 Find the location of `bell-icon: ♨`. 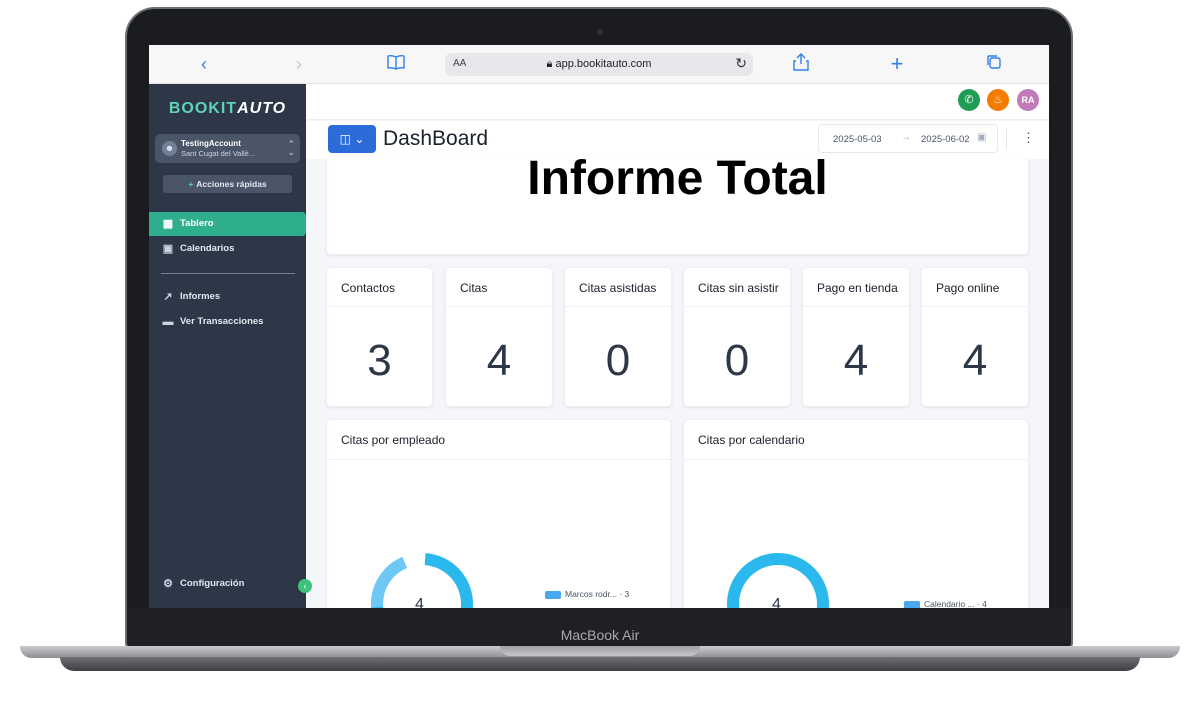

bell-icon: ♨ is located at coordinates (998, 100).